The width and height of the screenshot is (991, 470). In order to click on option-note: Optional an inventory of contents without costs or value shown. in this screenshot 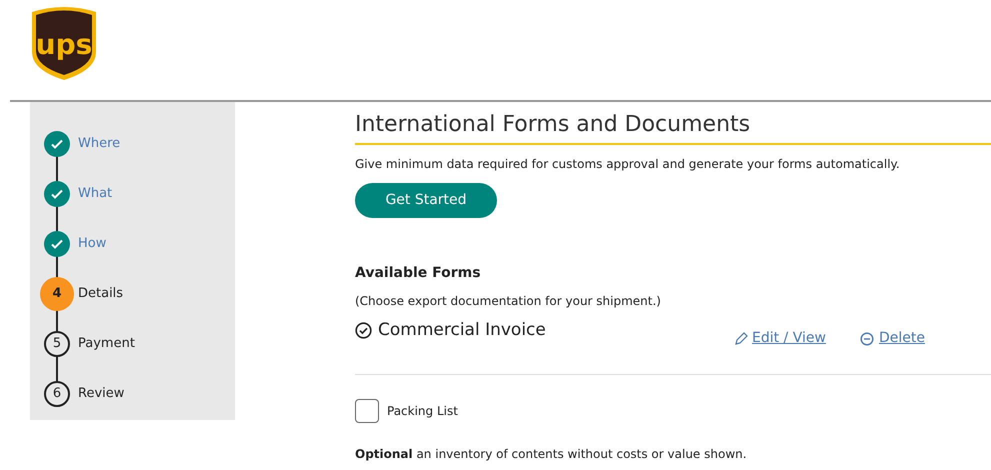, I will do `click(551, 454)`.